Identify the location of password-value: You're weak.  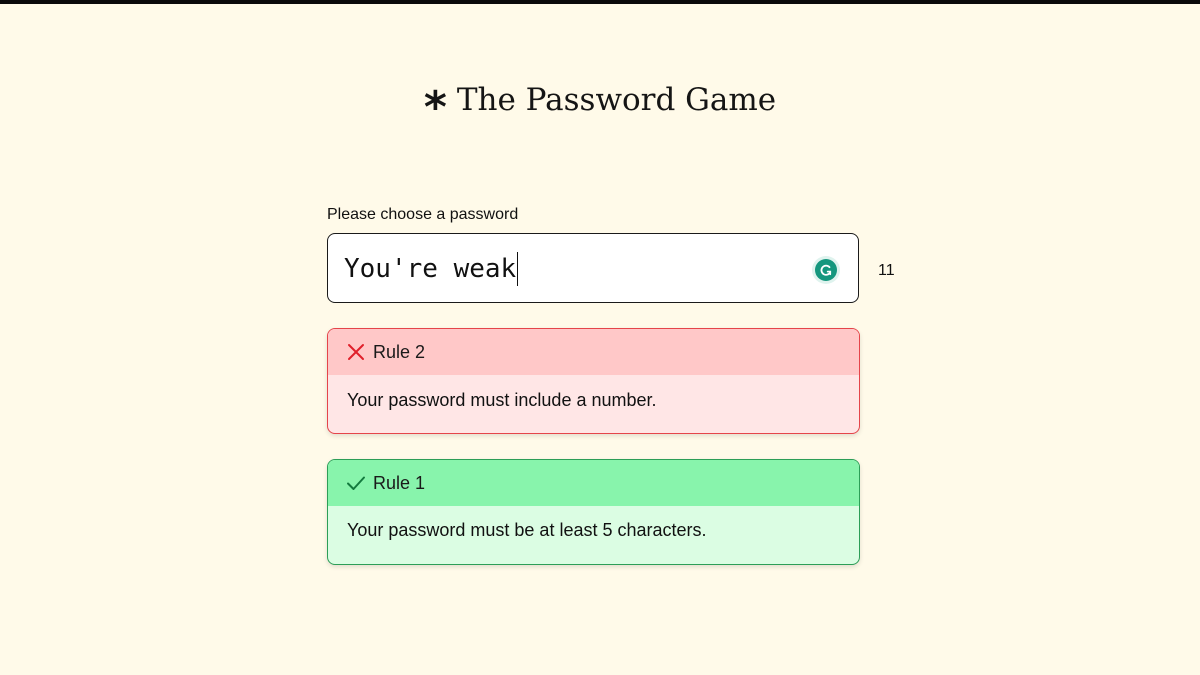
(430, 269).